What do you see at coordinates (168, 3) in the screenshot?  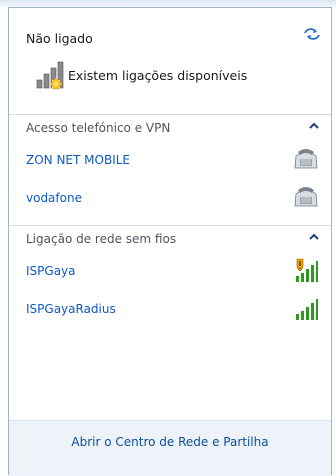 I see `window-top-edge` at bounding box center [168, 3].